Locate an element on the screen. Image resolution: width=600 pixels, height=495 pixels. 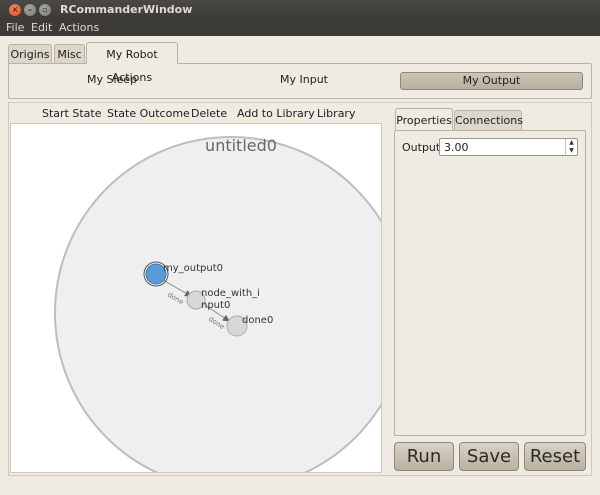
minimize-icon: – is located at coordinates (30, 10).